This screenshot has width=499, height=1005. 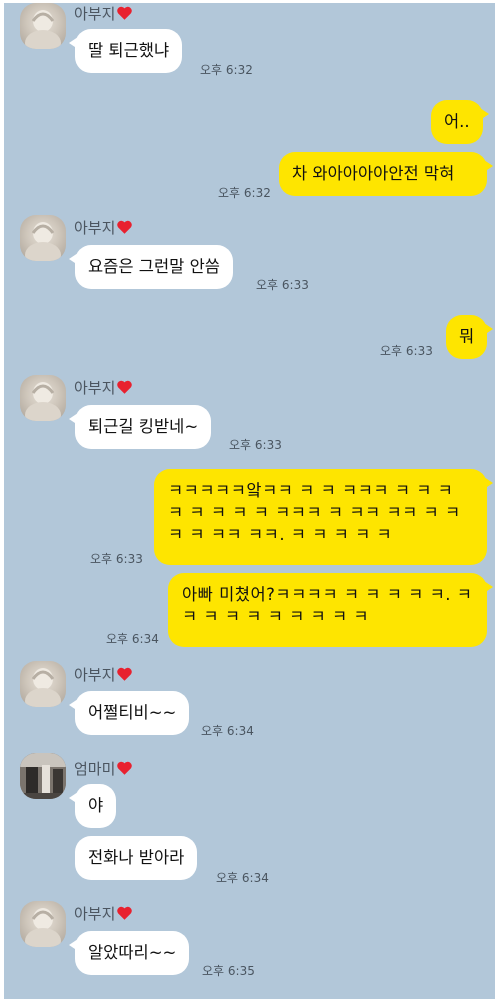 I want to click on message-bubble-in: 야, so click(x=92, y=806).